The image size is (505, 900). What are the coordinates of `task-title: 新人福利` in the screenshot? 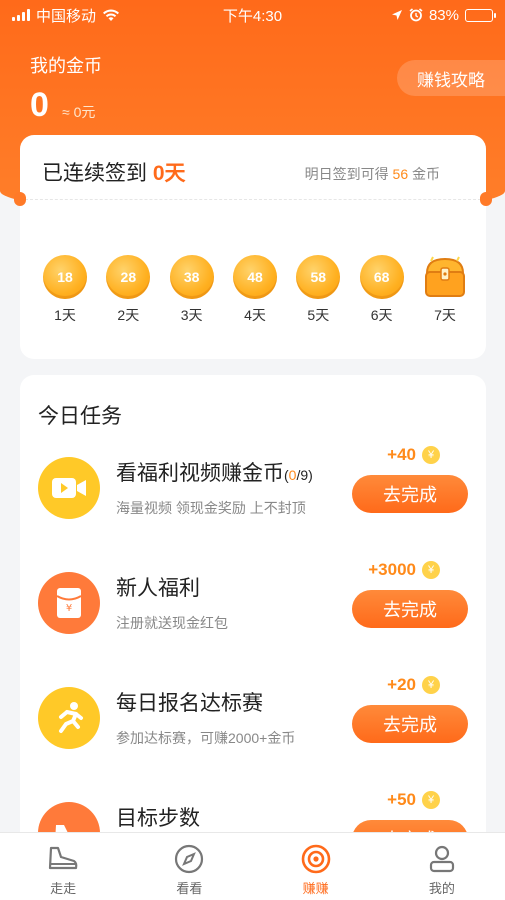 It's located at (158, 588).